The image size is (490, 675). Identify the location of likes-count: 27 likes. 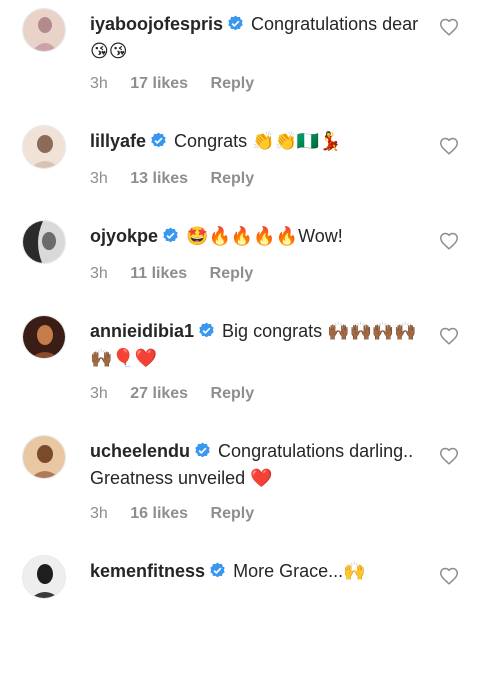
(159, 393).